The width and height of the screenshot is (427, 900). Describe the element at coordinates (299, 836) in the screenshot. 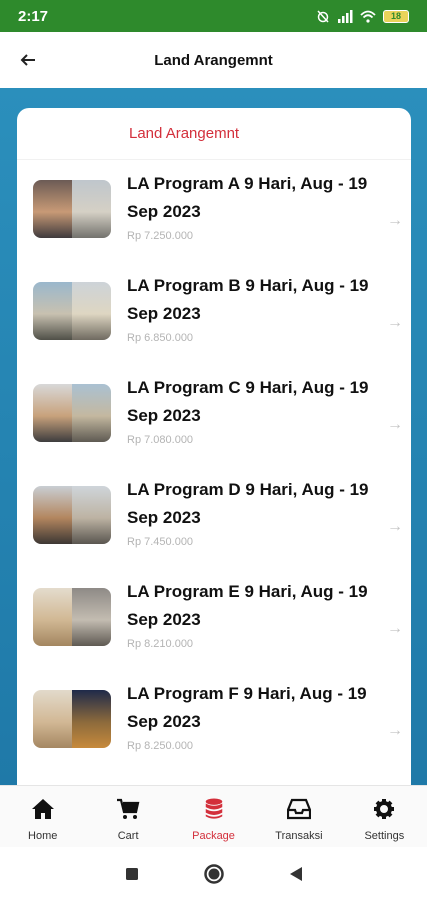

I see `nav-transaksi-label: Transaksi` at that location.